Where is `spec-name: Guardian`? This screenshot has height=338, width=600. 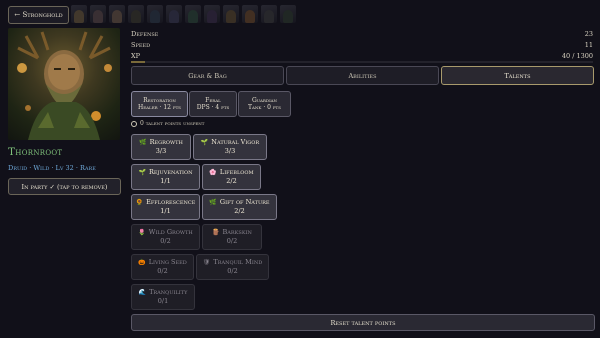
spec-name: Guardian is located at coordinates (264, 100).